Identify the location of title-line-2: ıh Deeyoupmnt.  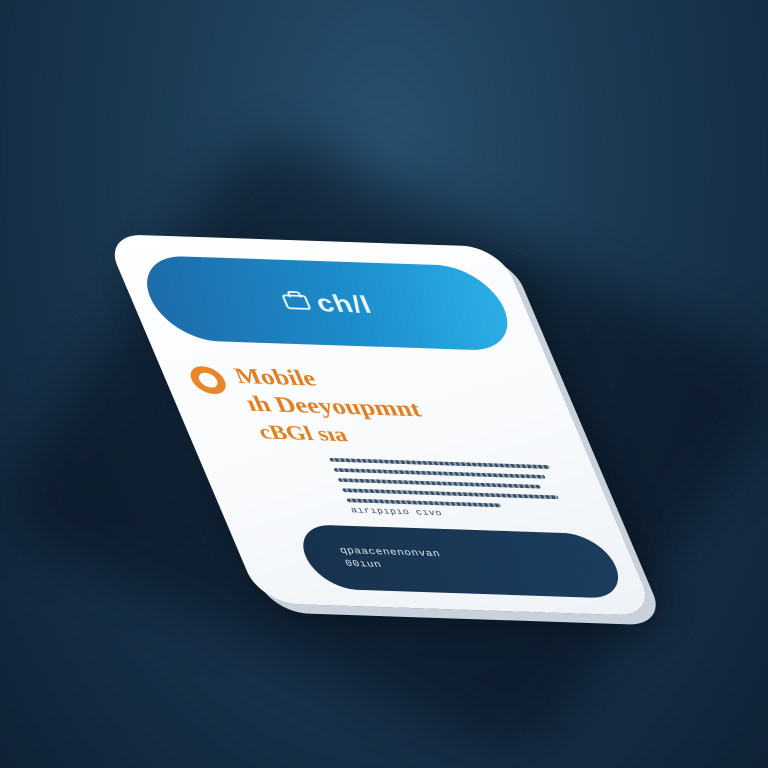
(333, 407).